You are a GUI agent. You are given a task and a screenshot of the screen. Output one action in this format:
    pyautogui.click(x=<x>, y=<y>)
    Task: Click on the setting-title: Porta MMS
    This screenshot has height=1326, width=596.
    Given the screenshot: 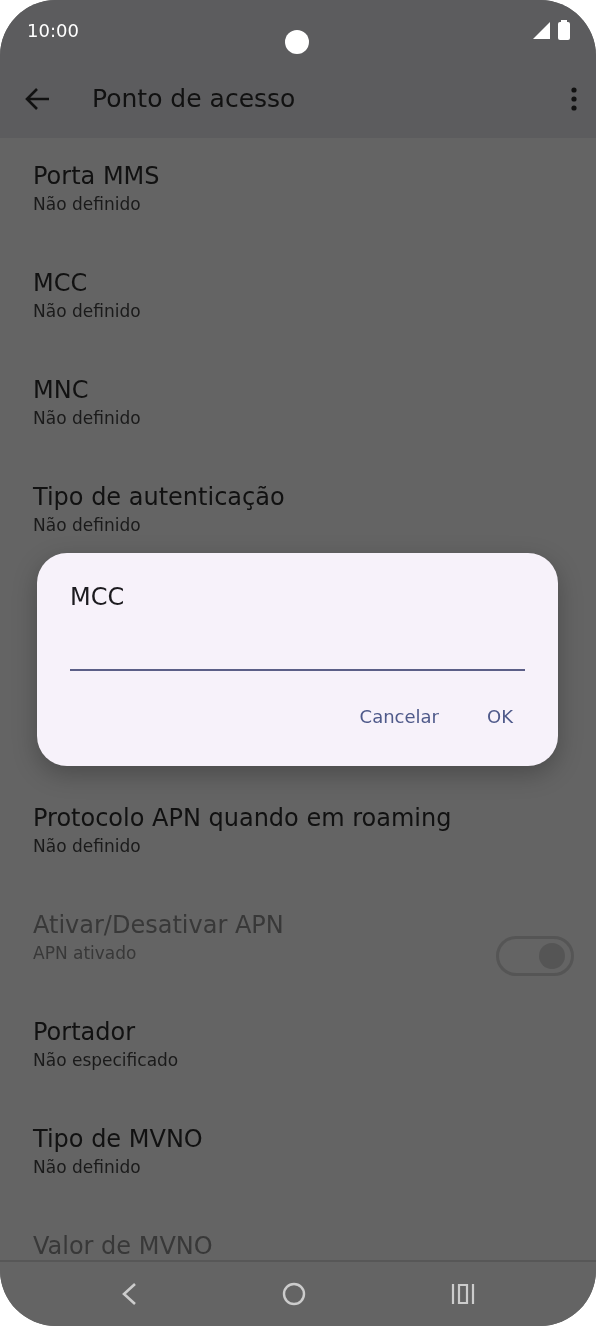 What is the action you would take?
    pyautogui.click(x=97, y=176)
    